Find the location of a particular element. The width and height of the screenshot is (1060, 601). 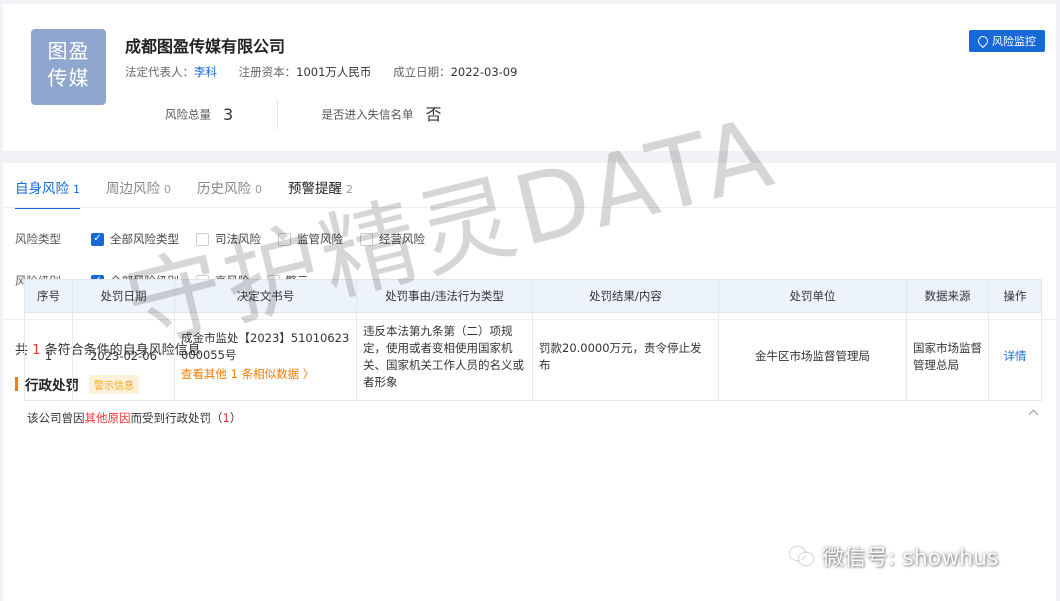

summary-count: 1 is located at coordinates (226, 418).